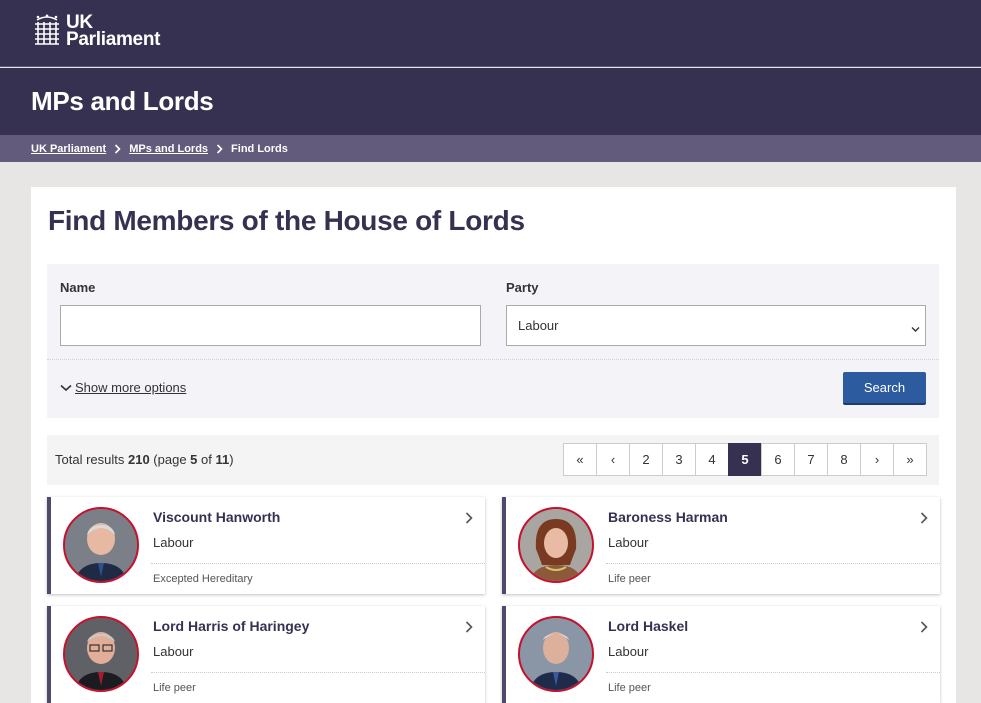  I want to click on pagination-item: 4, so click(712, 459).